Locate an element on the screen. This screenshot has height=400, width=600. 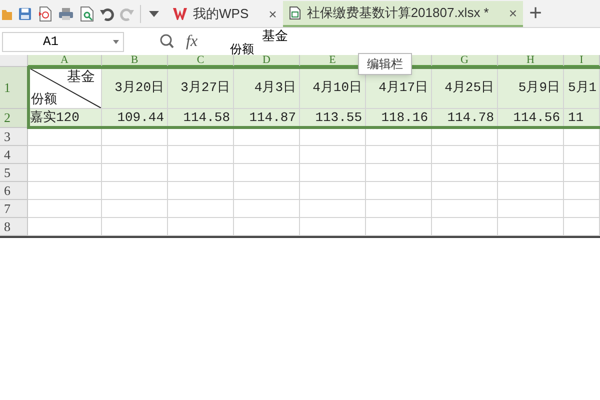
undo-icon is located at coordinates (107, 13).